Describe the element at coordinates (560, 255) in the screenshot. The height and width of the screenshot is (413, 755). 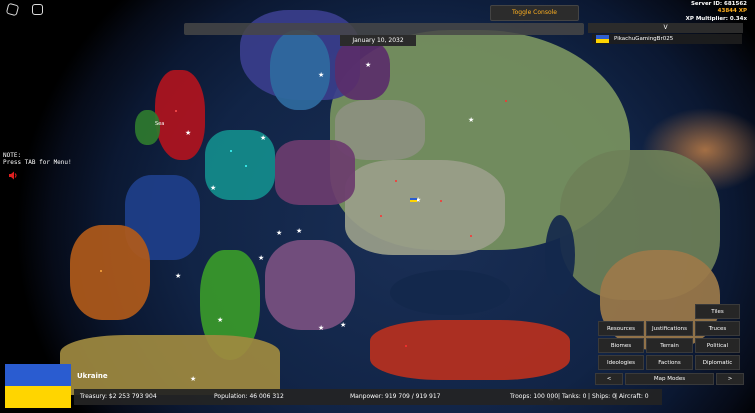
I see `caspian-sea` at that location.